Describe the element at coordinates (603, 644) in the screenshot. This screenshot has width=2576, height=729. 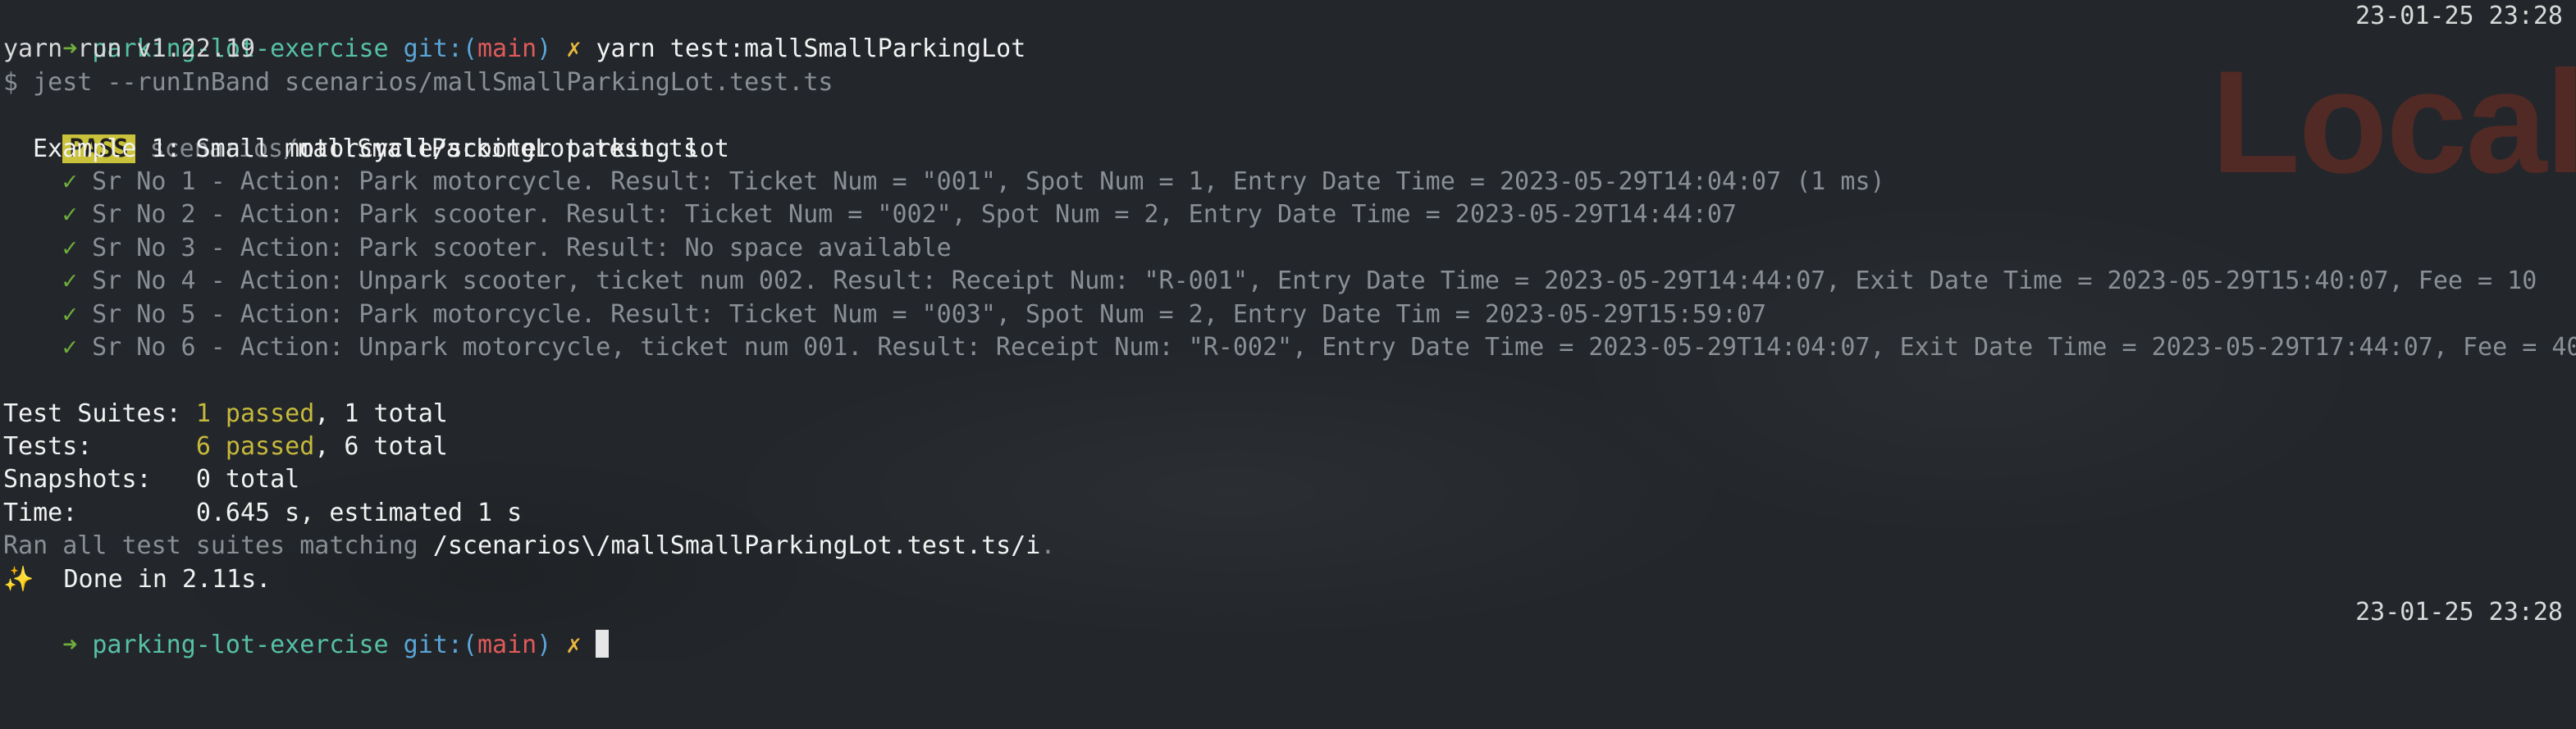
I see `text-cursor` at that location.